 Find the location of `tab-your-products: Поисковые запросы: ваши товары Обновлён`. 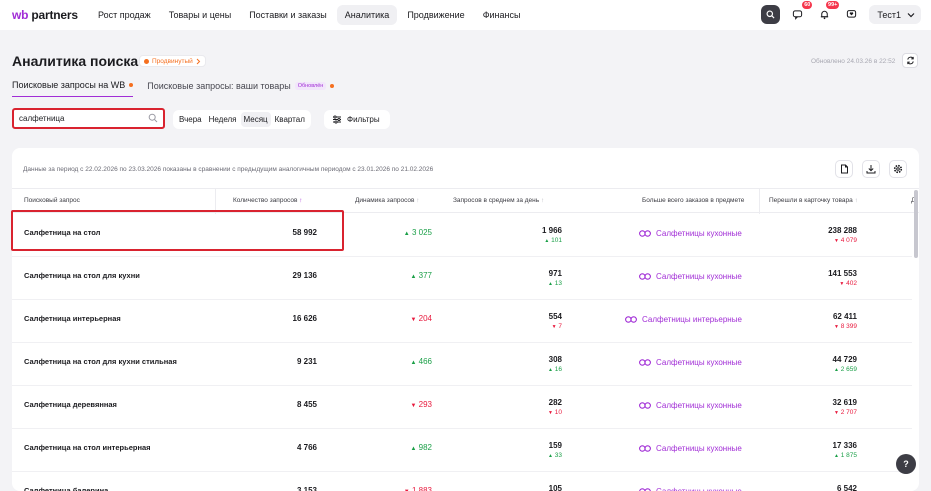

tab-your-products: Поисковые запросы: ваши товары Обновлён is located at coordinates (241, 88).